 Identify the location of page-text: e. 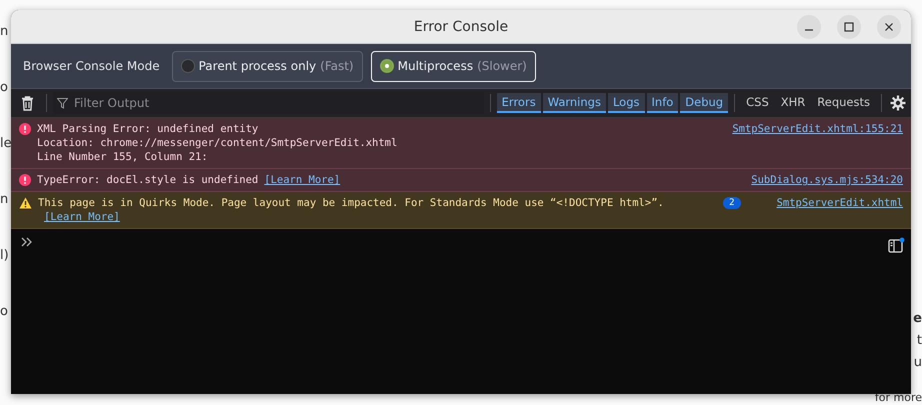
(917, 319).